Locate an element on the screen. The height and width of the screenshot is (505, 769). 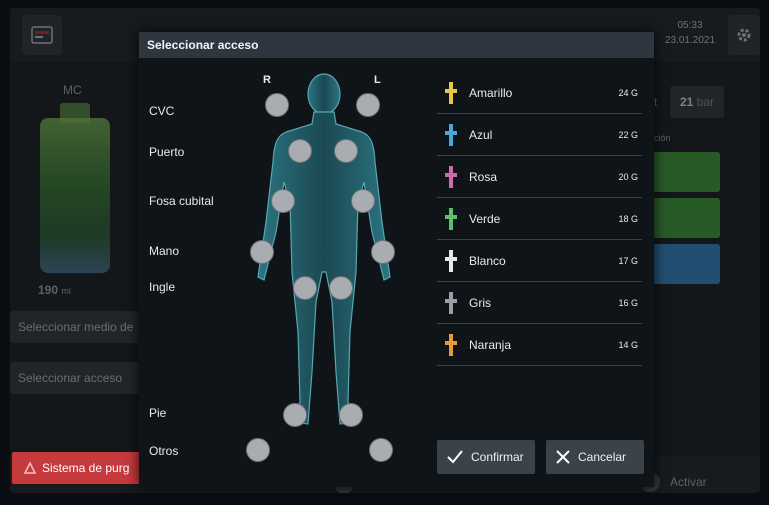
spot-cubital-right is located at coordinates (283, 201).